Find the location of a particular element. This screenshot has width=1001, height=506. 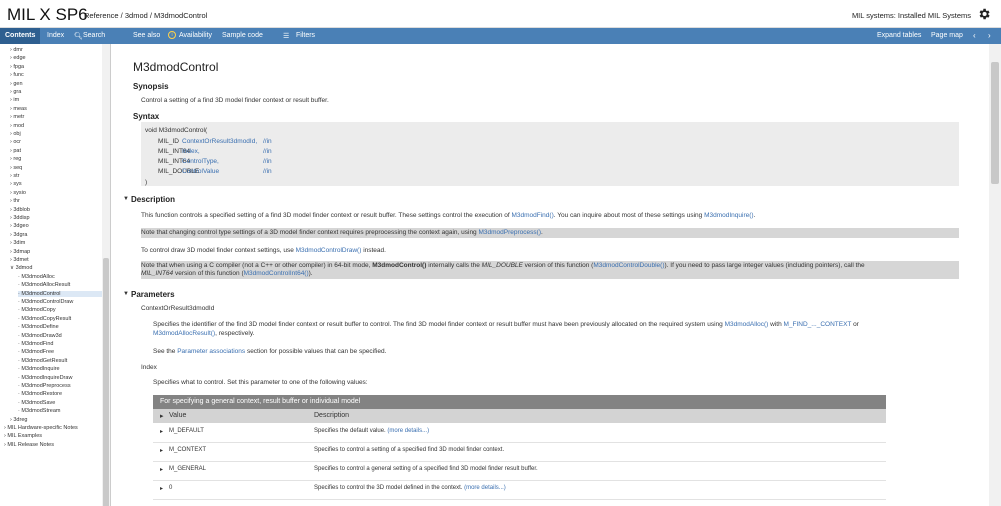

sidebar-module-3dblob: › 3dblob is located at coordinates (20, 210).